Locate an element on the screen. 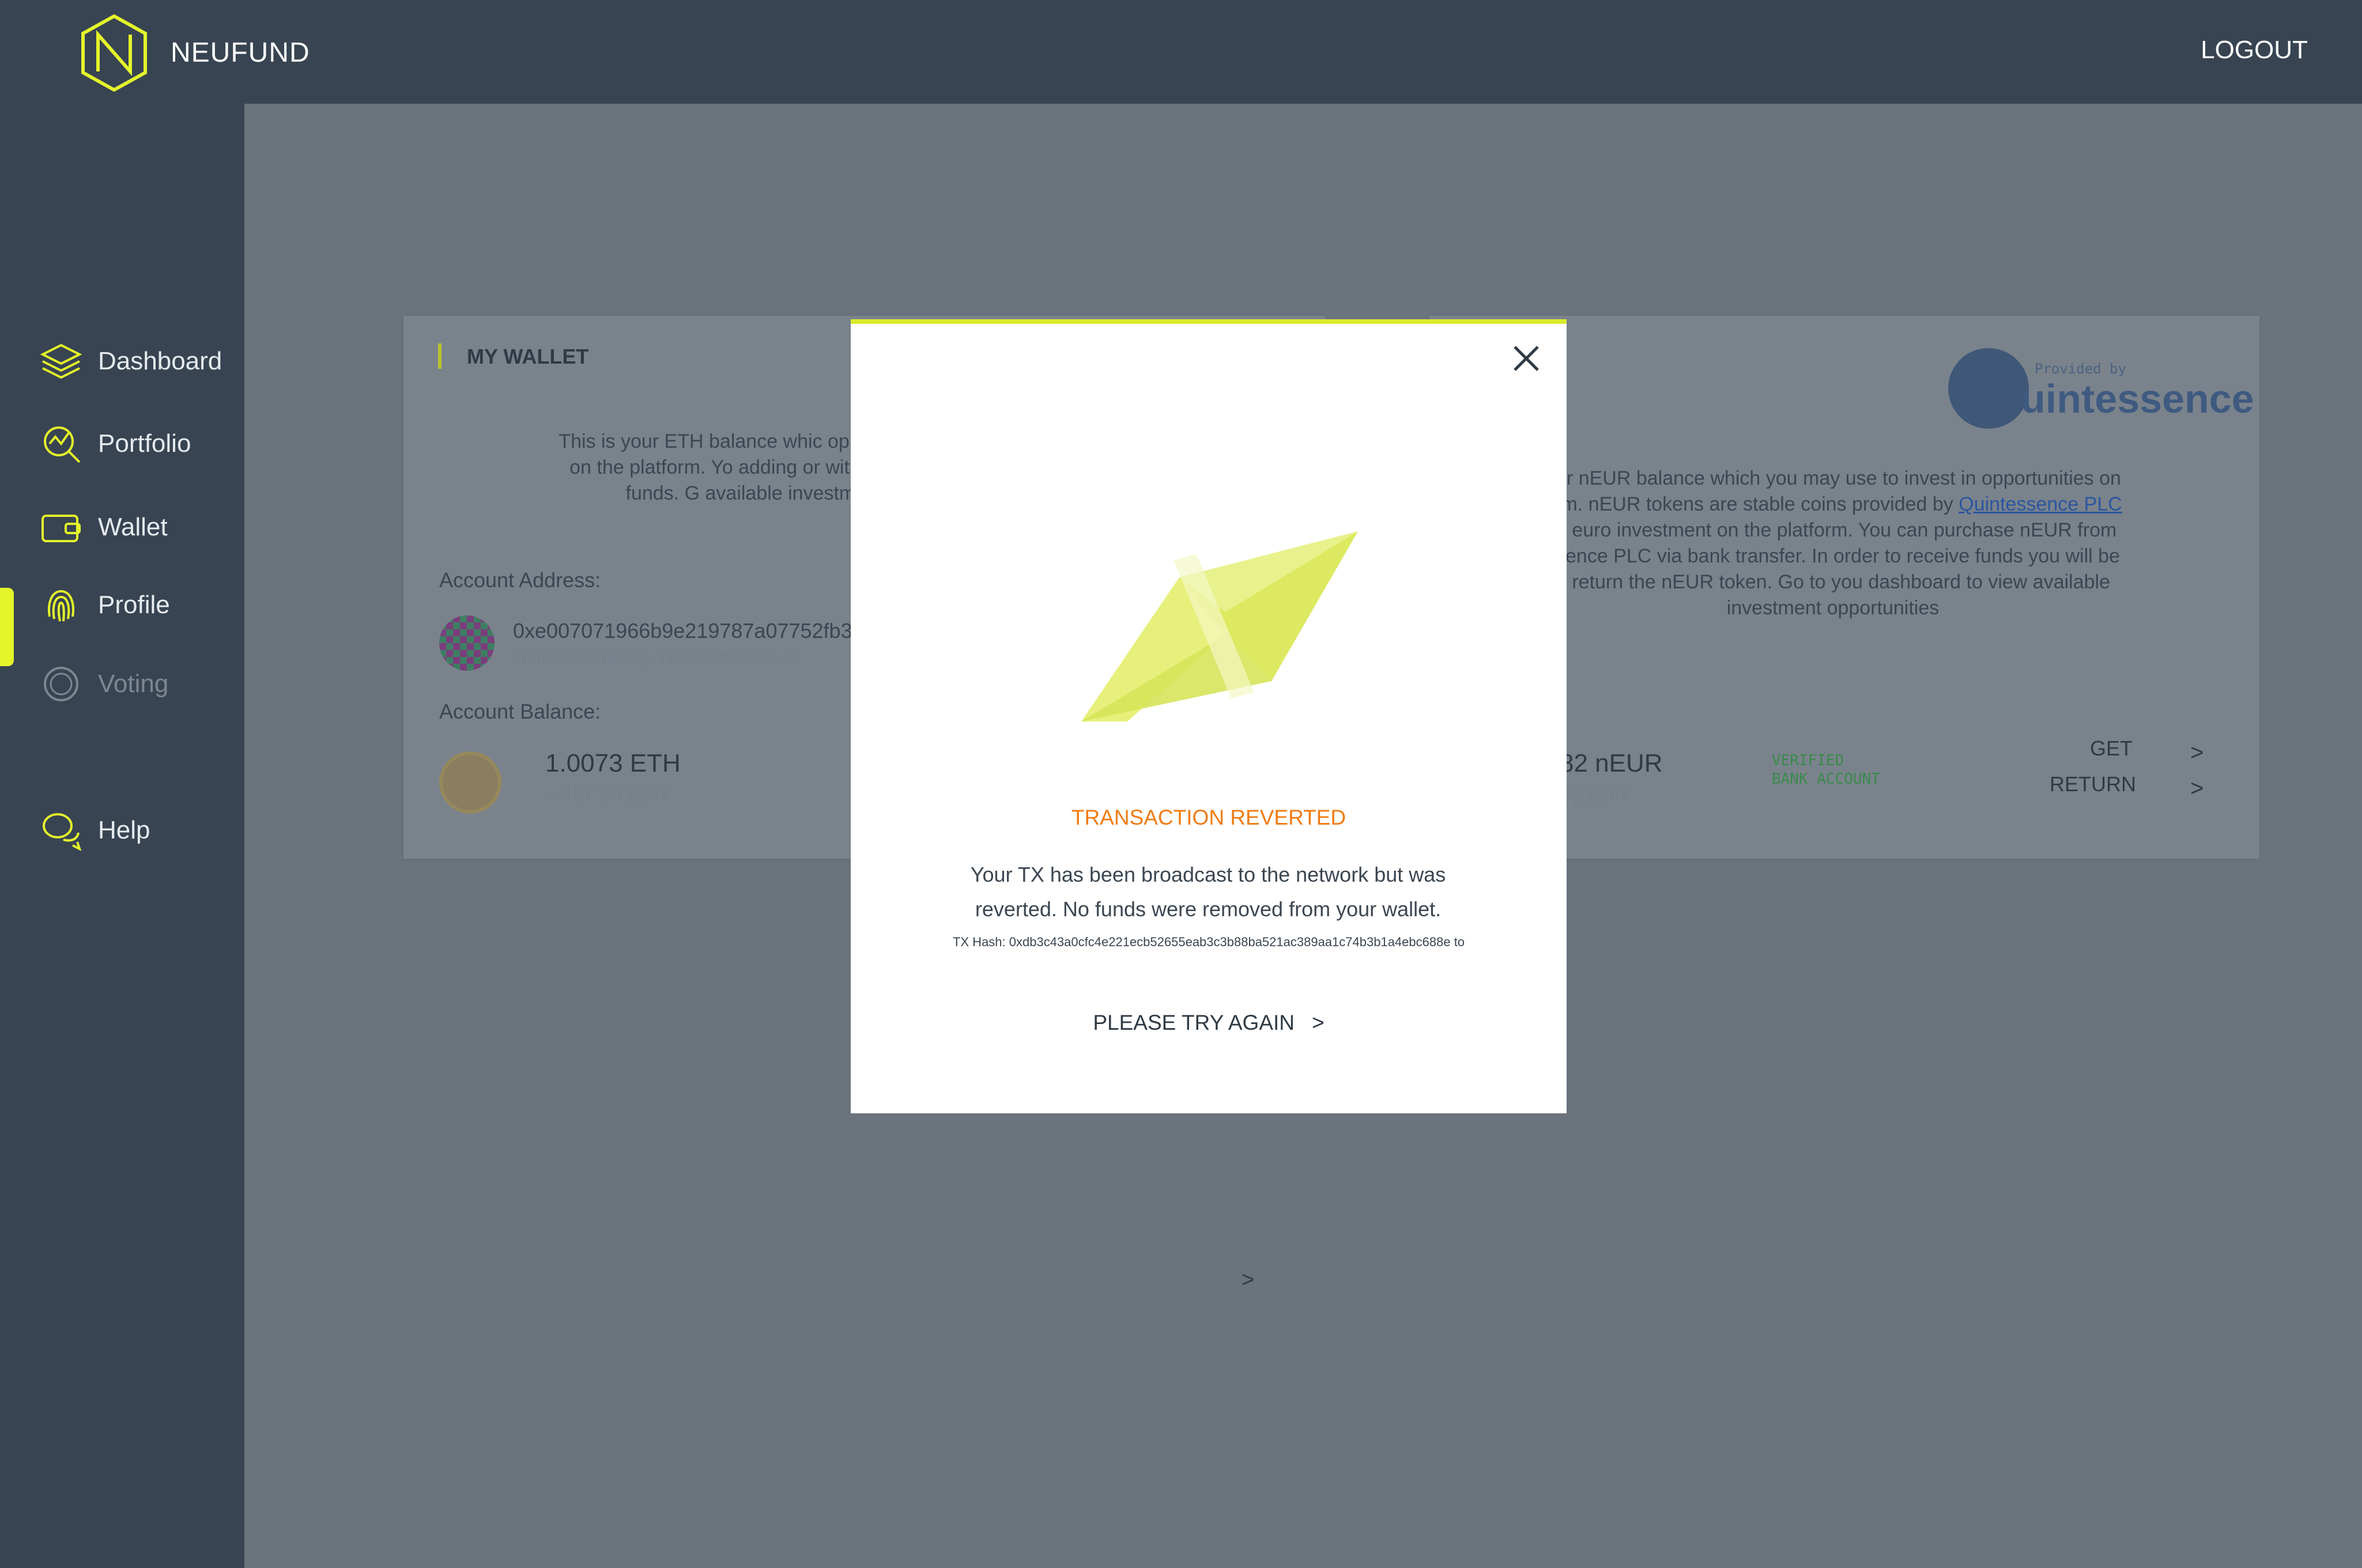 This screenshot has height=1568, width=2362. quintessence-circle-icon is located at coordinates (1988, 389).